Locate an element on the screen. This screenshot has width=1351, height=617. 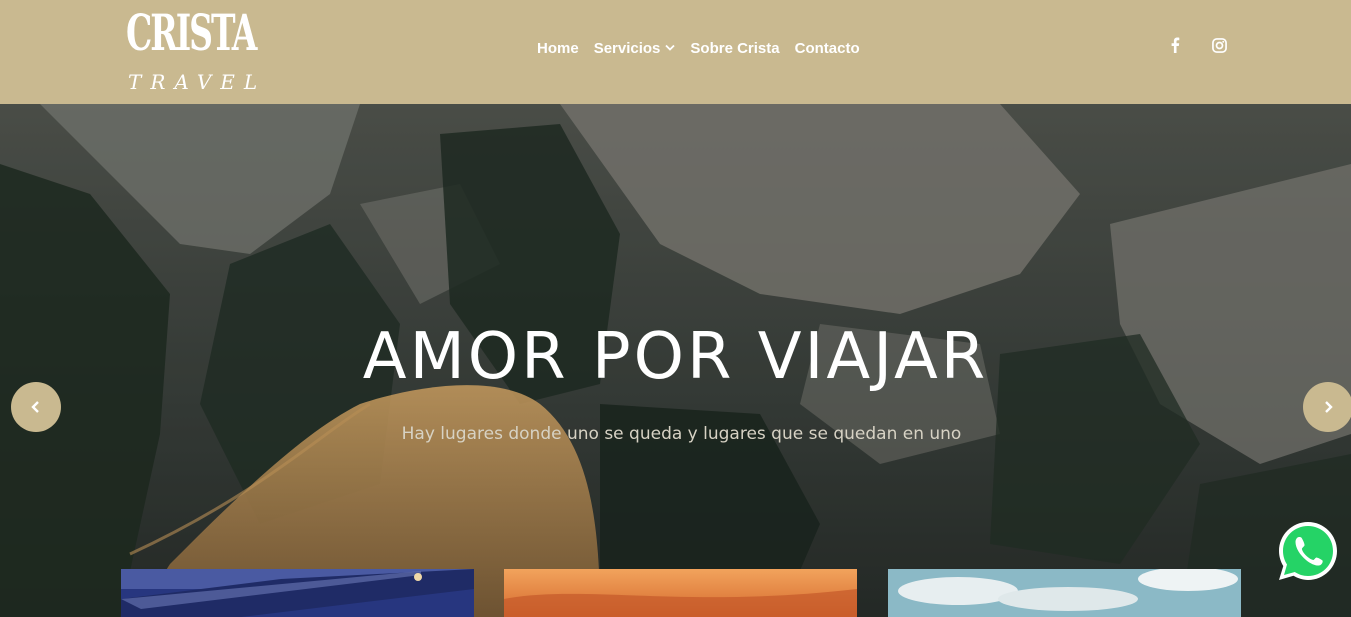
whatsapp-icon is located at coordinates (1308, 551).